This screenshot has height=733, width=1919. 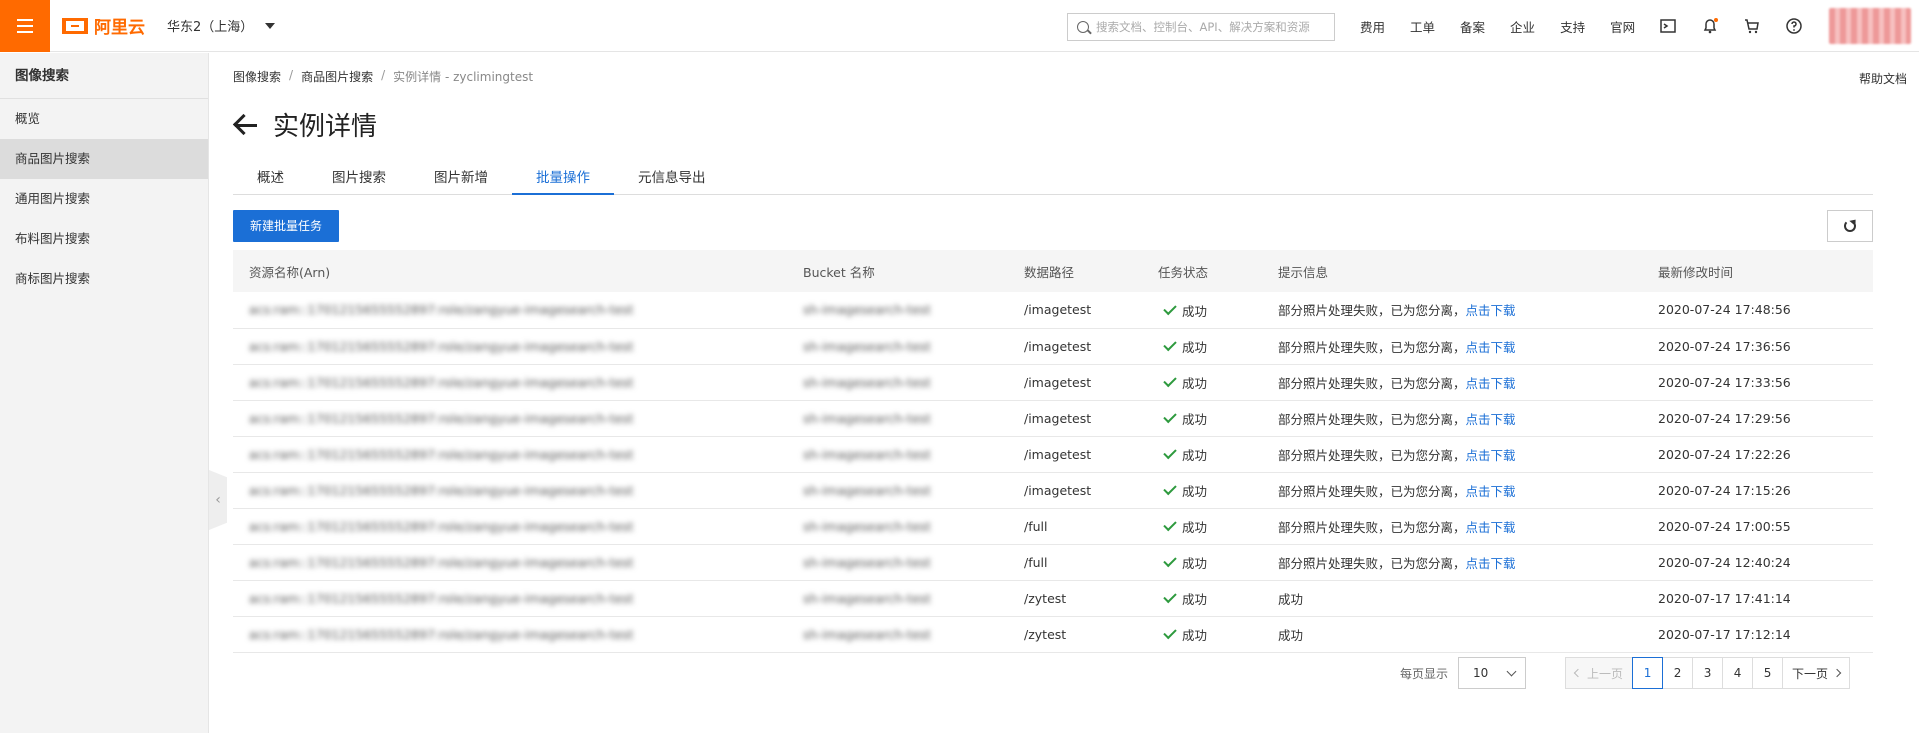 I want to click on nav-official-site: 官网, so click(x=1622, y=26).